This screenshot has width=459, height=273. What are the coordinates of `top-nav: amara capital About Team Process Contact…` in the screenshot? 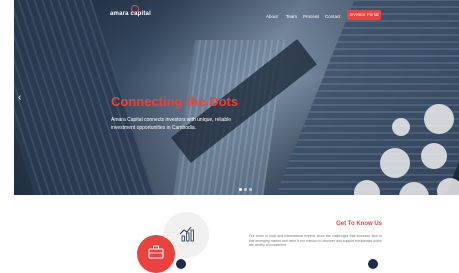 It's located at (236, 15).